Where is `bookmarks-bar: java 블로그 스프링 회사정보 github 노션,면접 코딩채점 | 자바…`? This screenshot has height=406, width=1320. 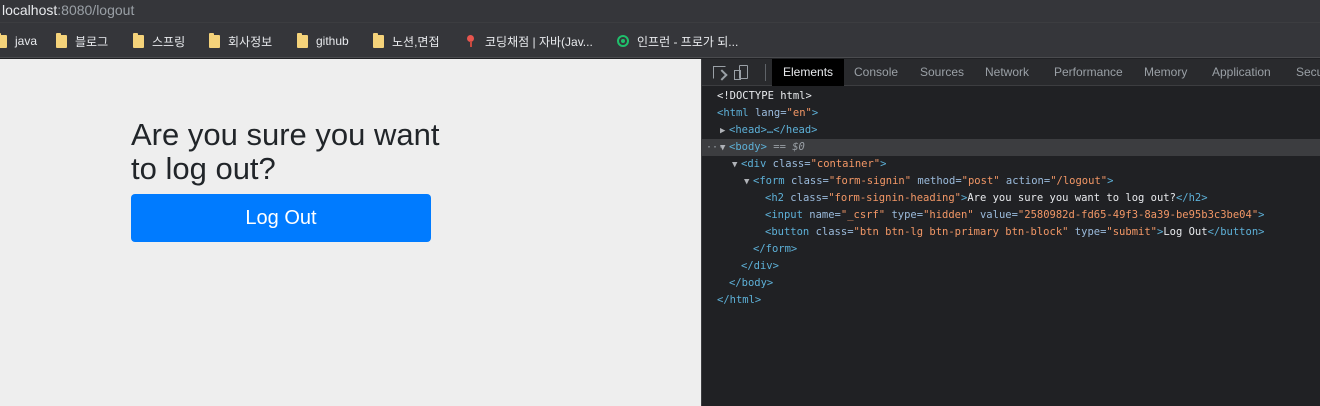
bookmarks-bar: java 블로그 스프링 회사정보 github 노션,면접 코딩채점 | 자바… is located at coordinates (660, 40).